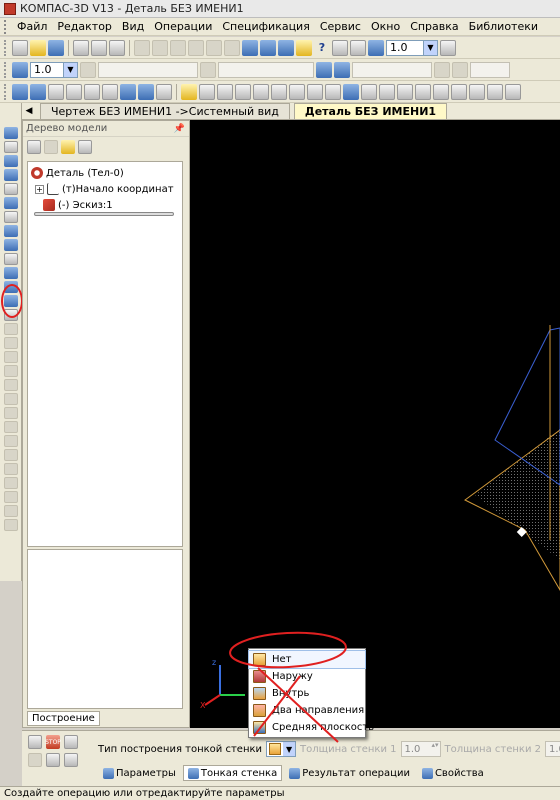 The image size is (560, 800). What do you see at coordinates (333, 91) in the screenshot?
I see `check-icon` at bounding box center [333, 91].